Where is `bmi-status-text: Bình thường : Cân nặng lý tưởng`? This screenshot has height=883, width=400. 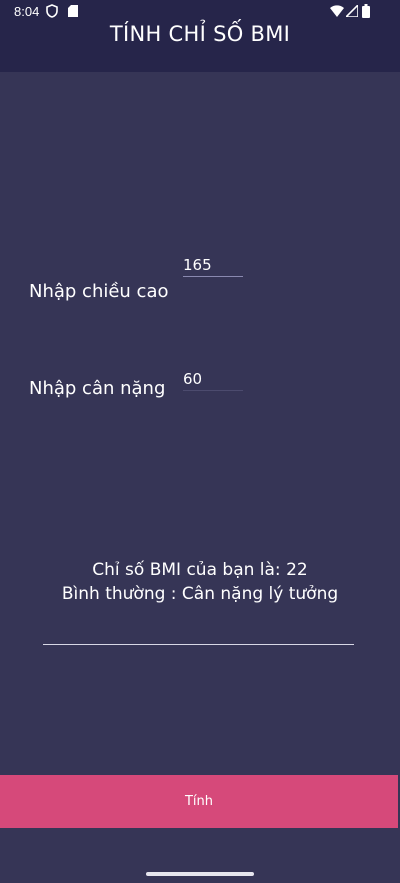 bmi-status-text: Bình thường : Cân nặng lý tưởng is located at coordinates (200, 594).